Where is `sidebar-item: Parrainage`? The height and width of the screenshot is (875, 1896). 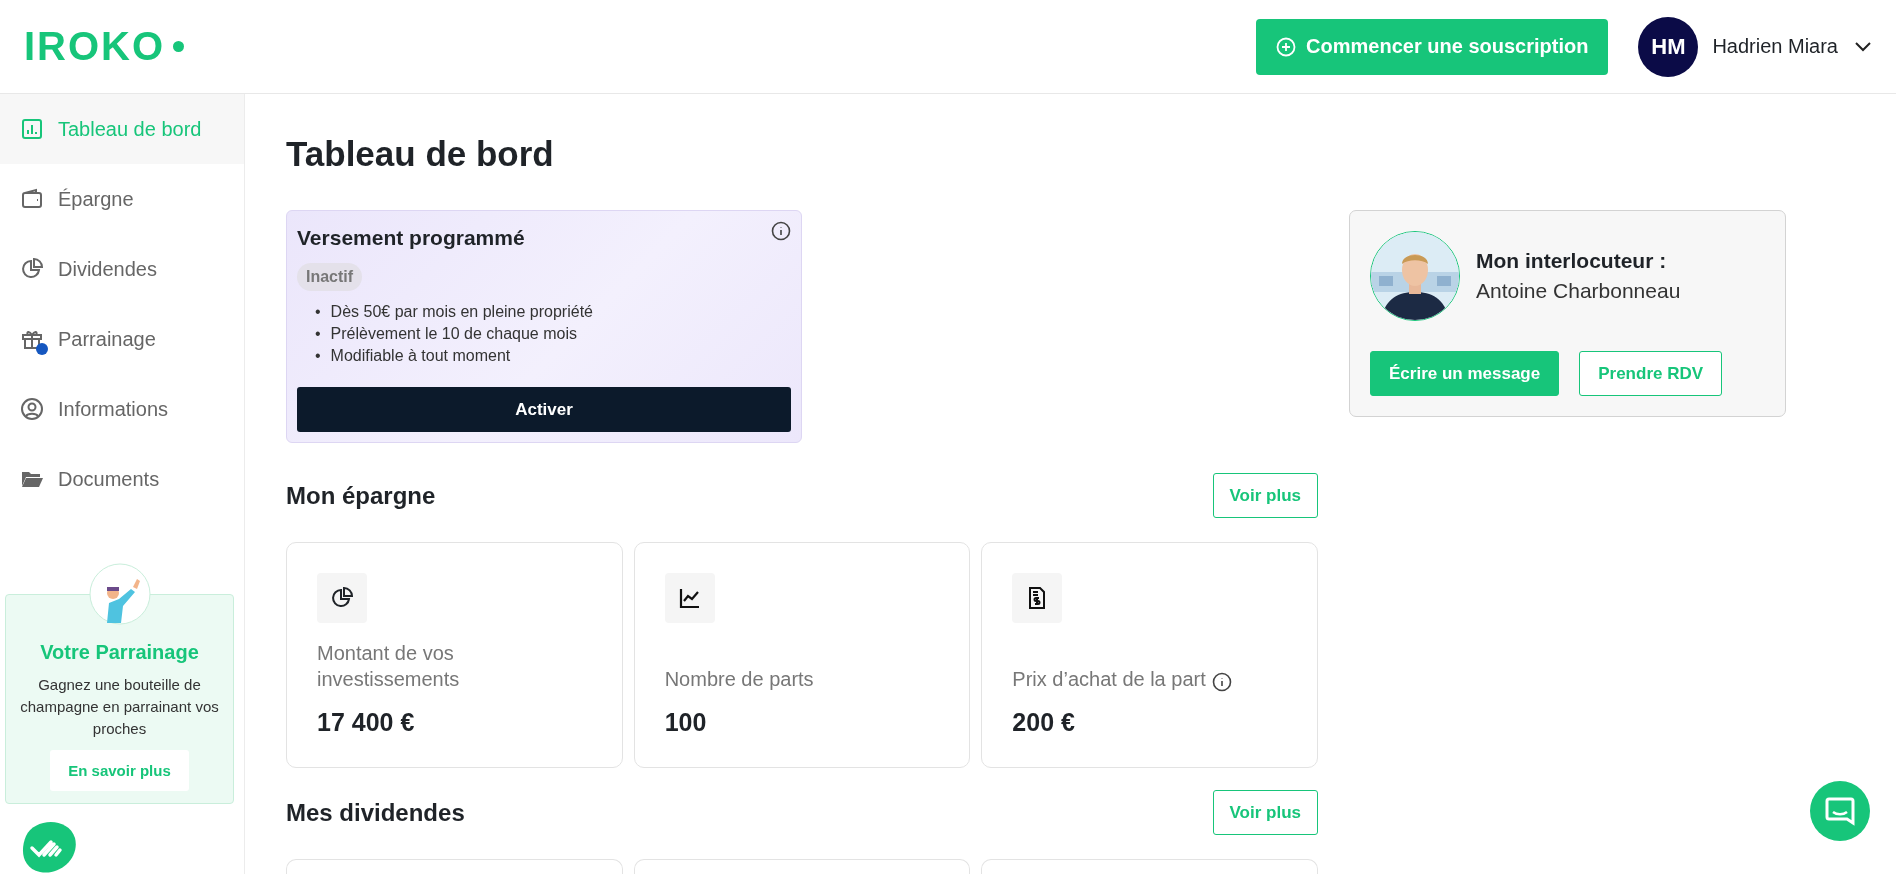 sidebar-item: Parrainage is located at coordinates (122, 339).